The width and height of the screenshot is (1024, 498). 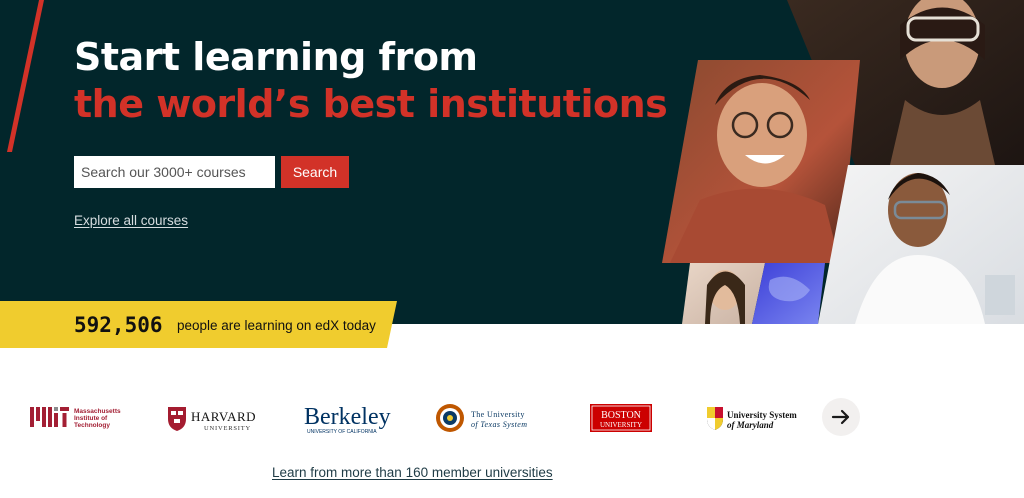 I want to click on carousel-next-button, so click(x=841, y=417).